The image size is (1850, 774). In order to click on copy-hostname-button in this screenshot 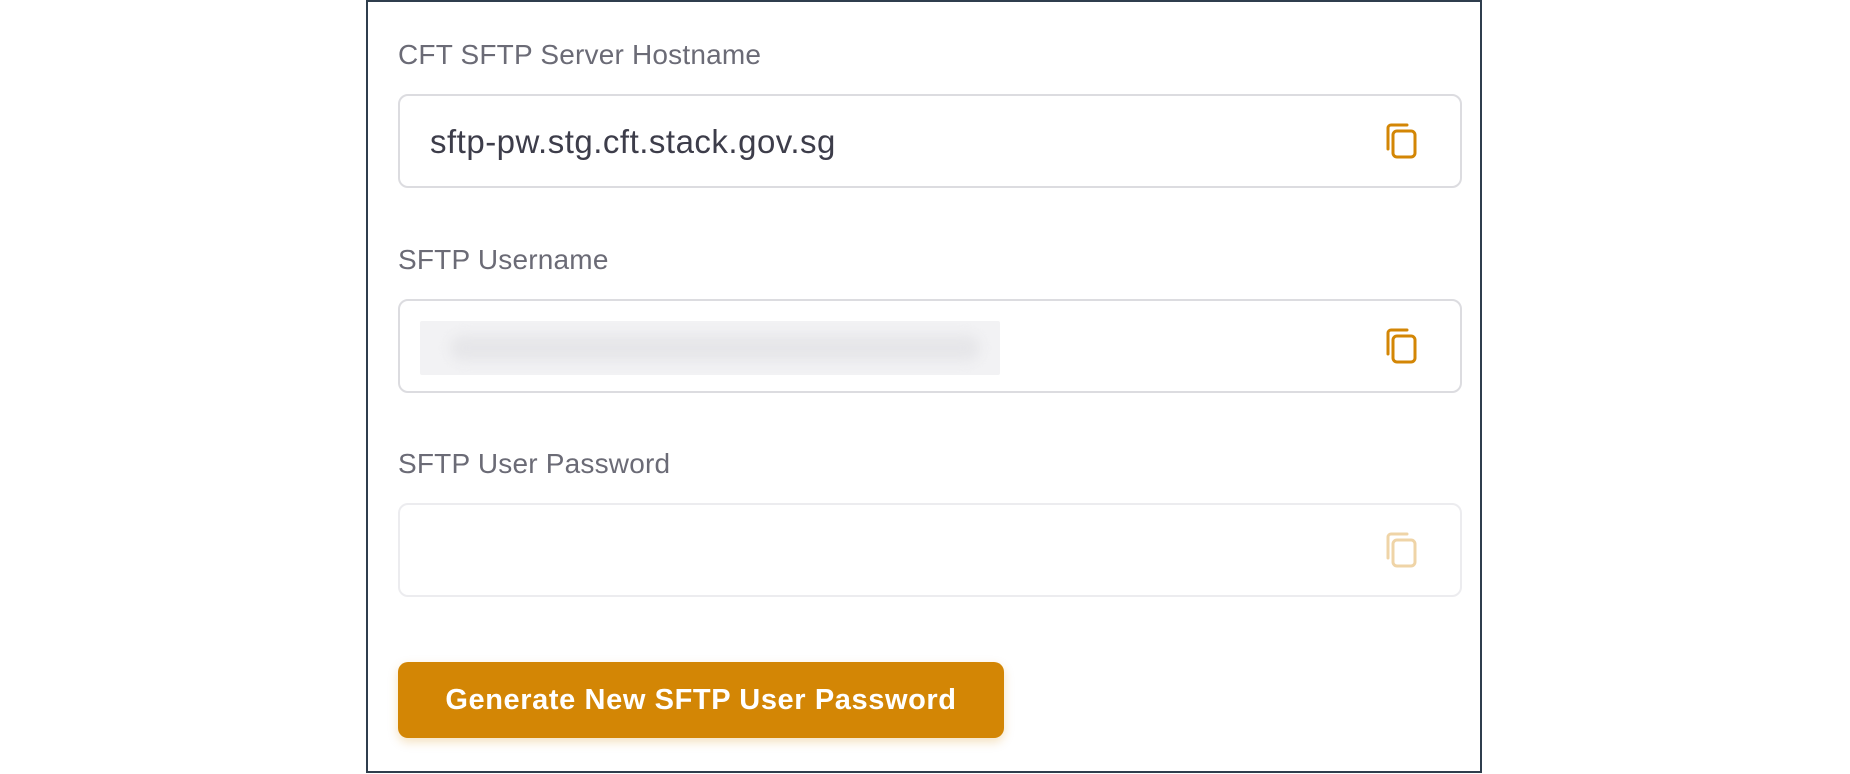, I will do `click(1400, 142)`.